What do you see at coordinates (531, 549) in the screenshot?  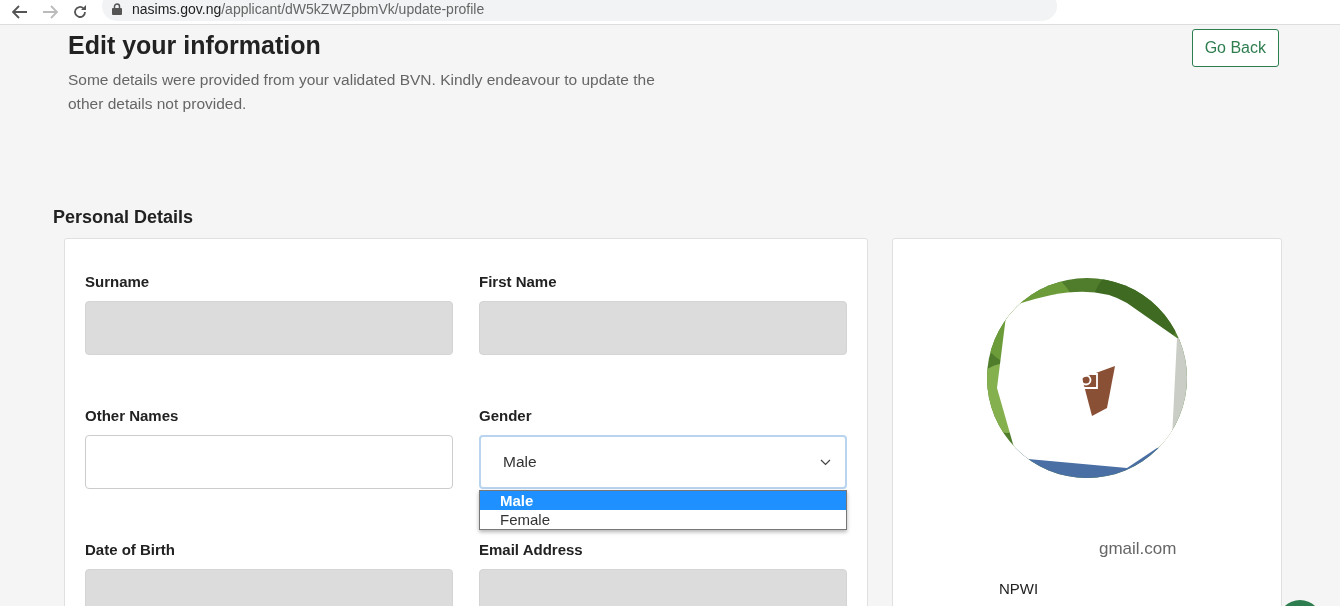 I see `field-label: Email Address` at bounding box center [531, 549].